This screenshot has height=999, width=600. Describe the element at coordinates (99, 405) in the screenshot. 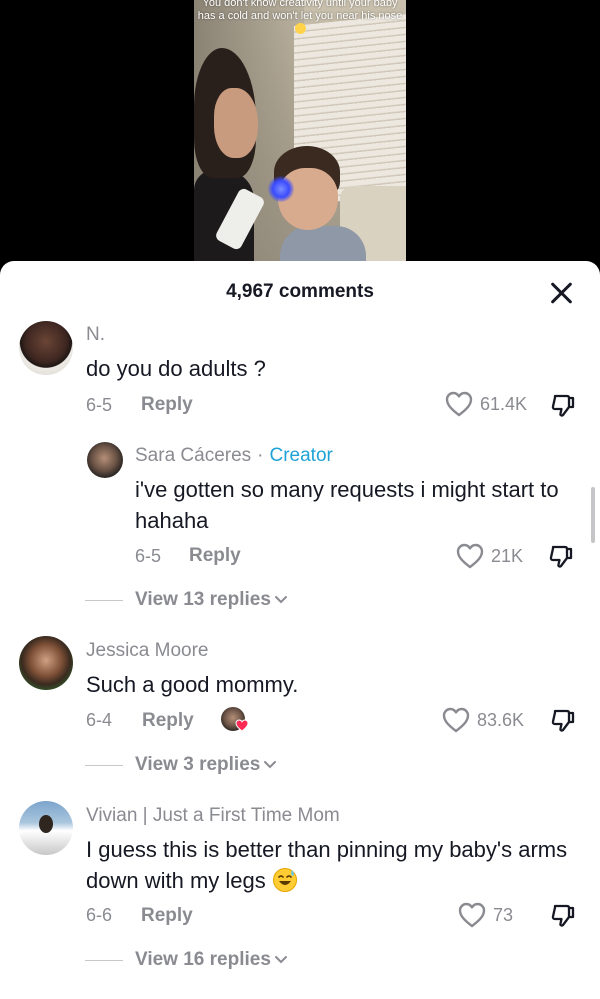

I see `comment-date: 6-5` at that location.